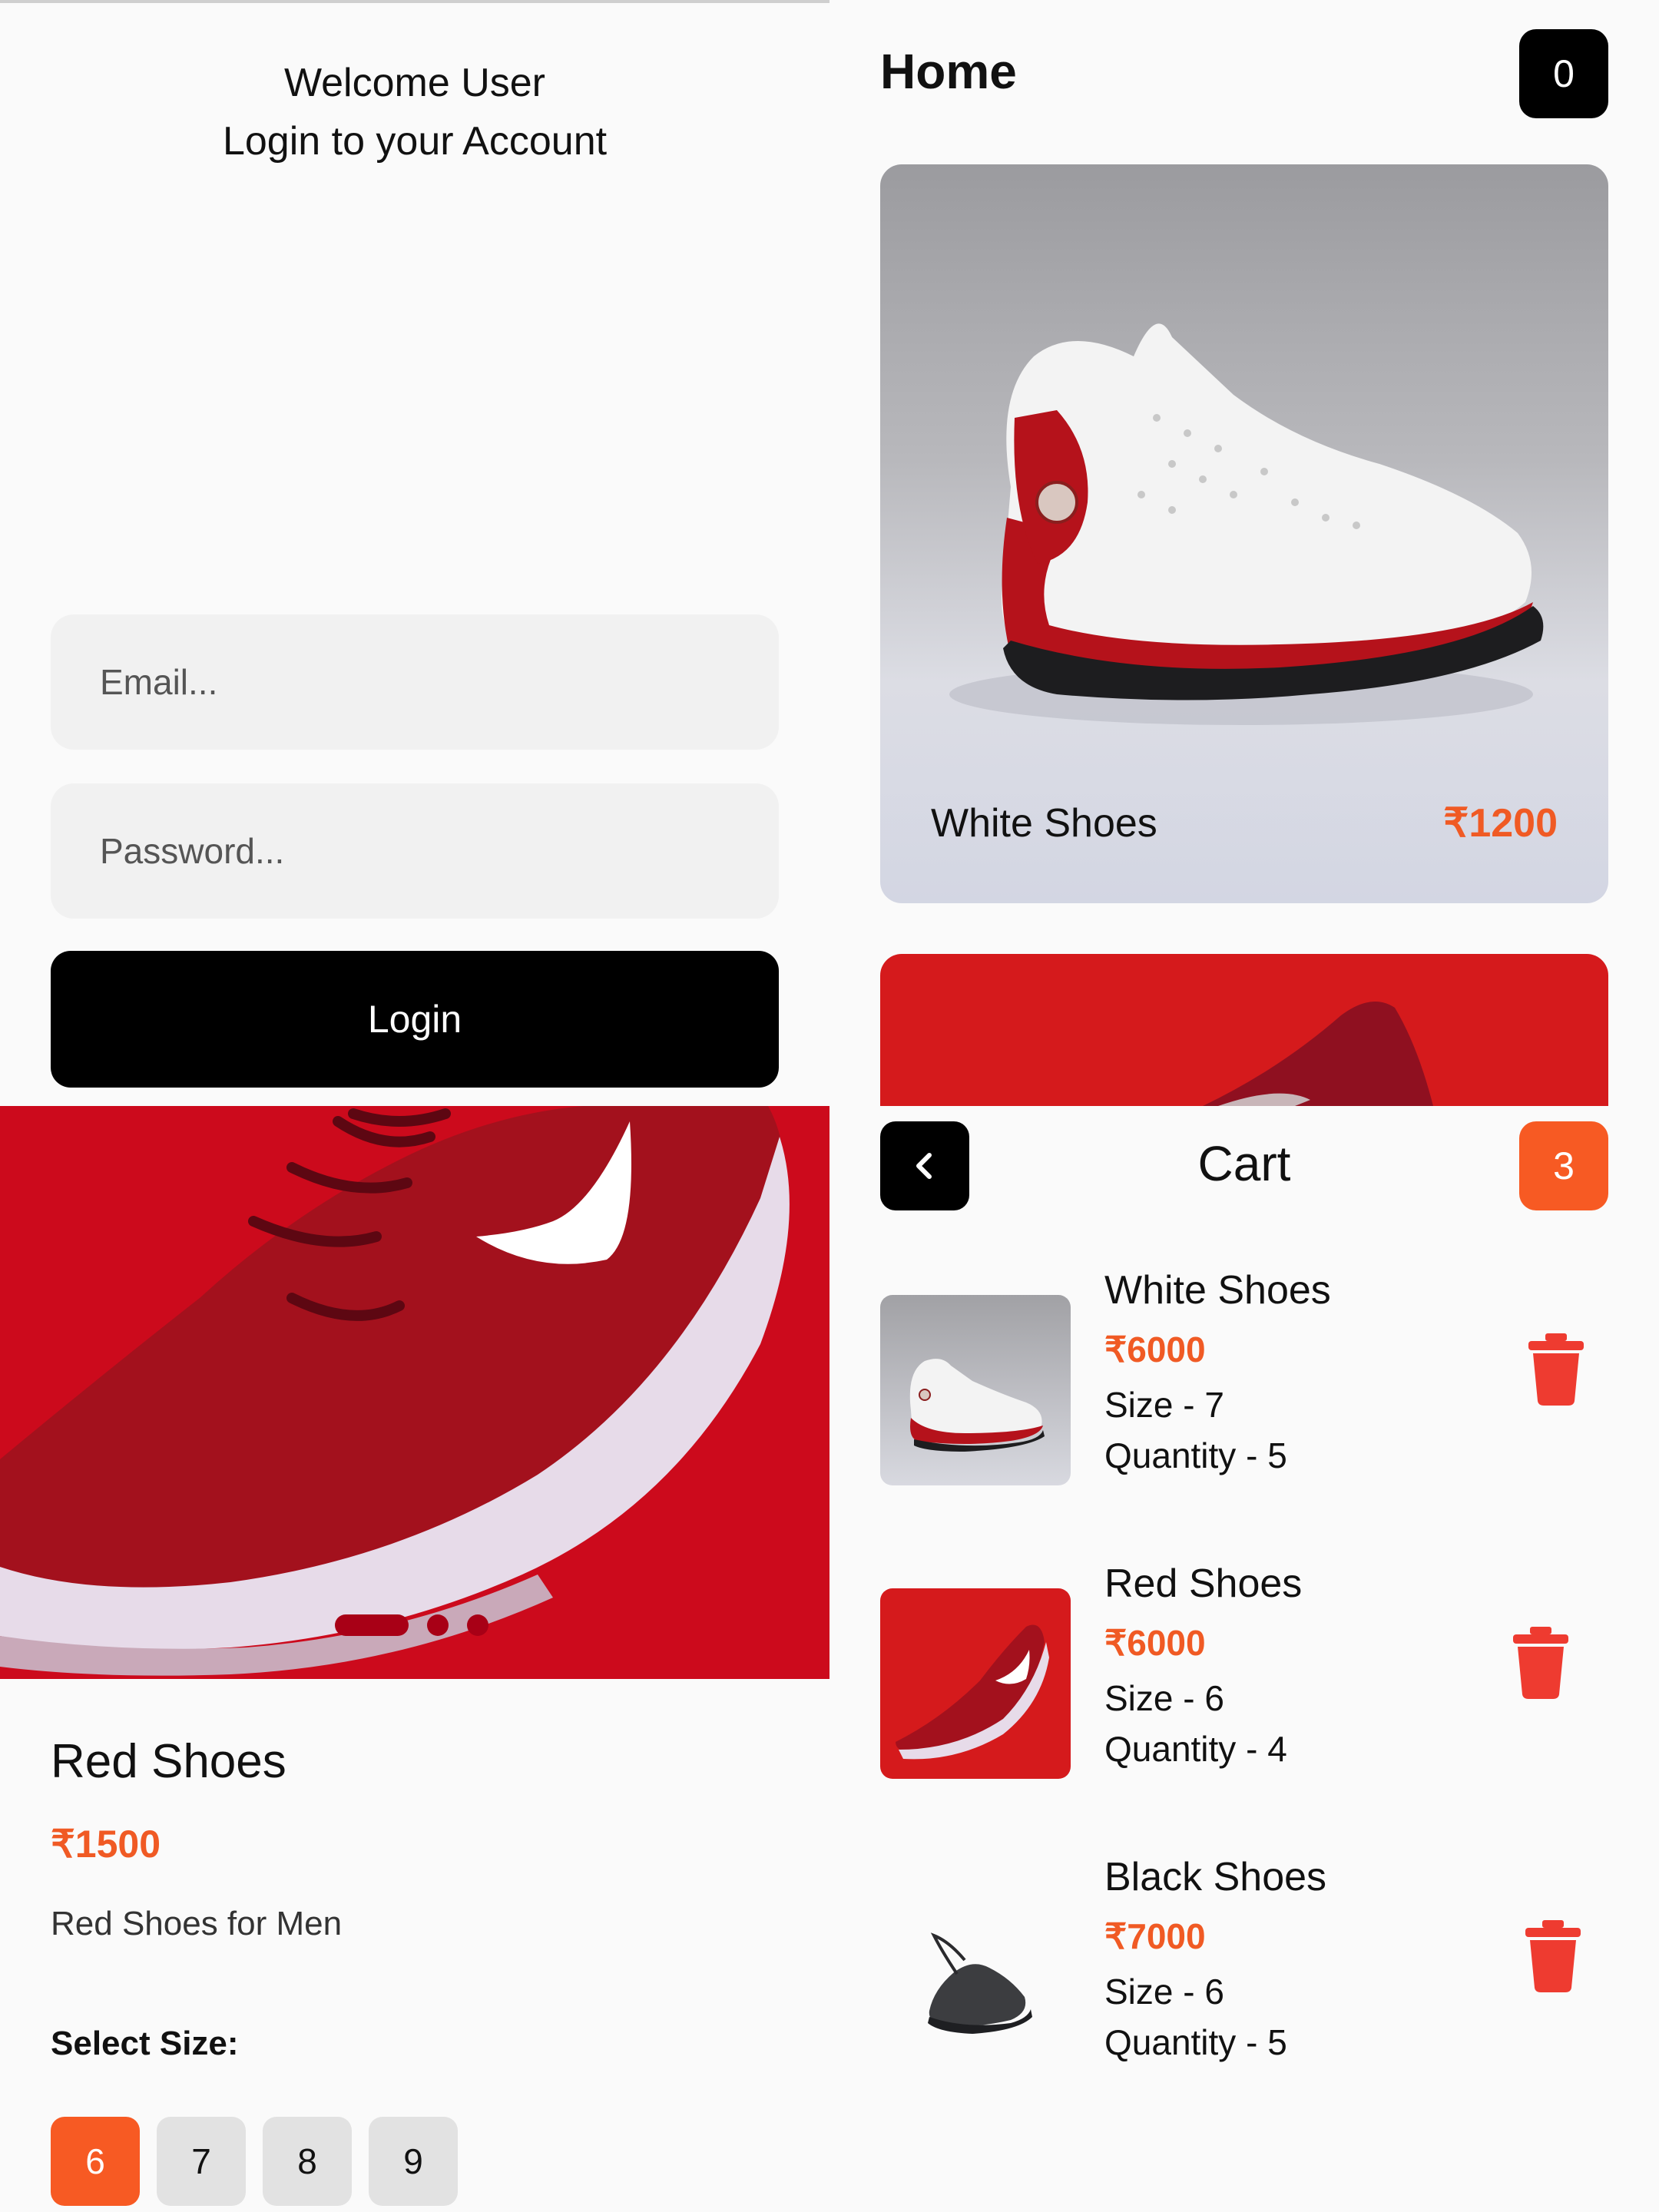  I want to click on red-shoe-image, so click(1318, 1054).